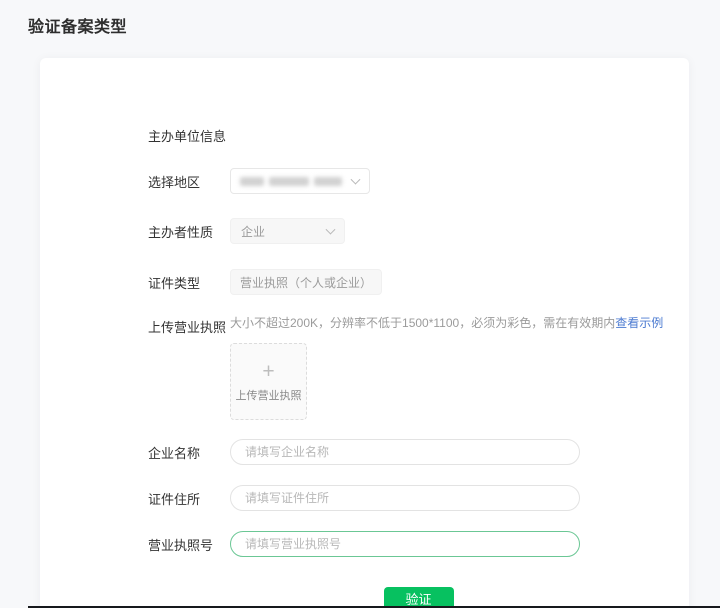 The image size is (720, 611). I want to click on plus-icon: +, so click(268, 371).